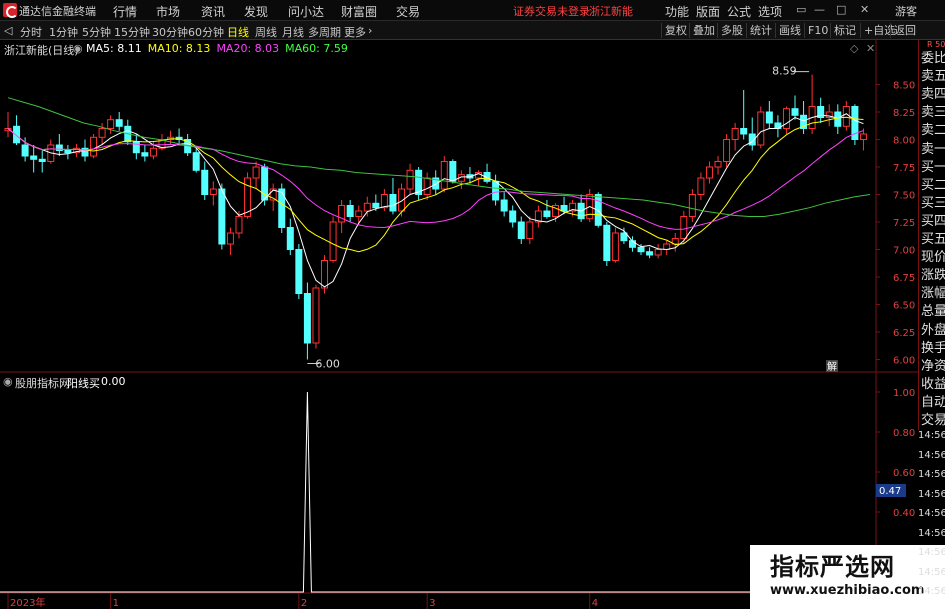 Image resolution: width=945 pixels, height=609 pixels. I want to click on sub-y-tick-label: 0.60, so click(904, 473).